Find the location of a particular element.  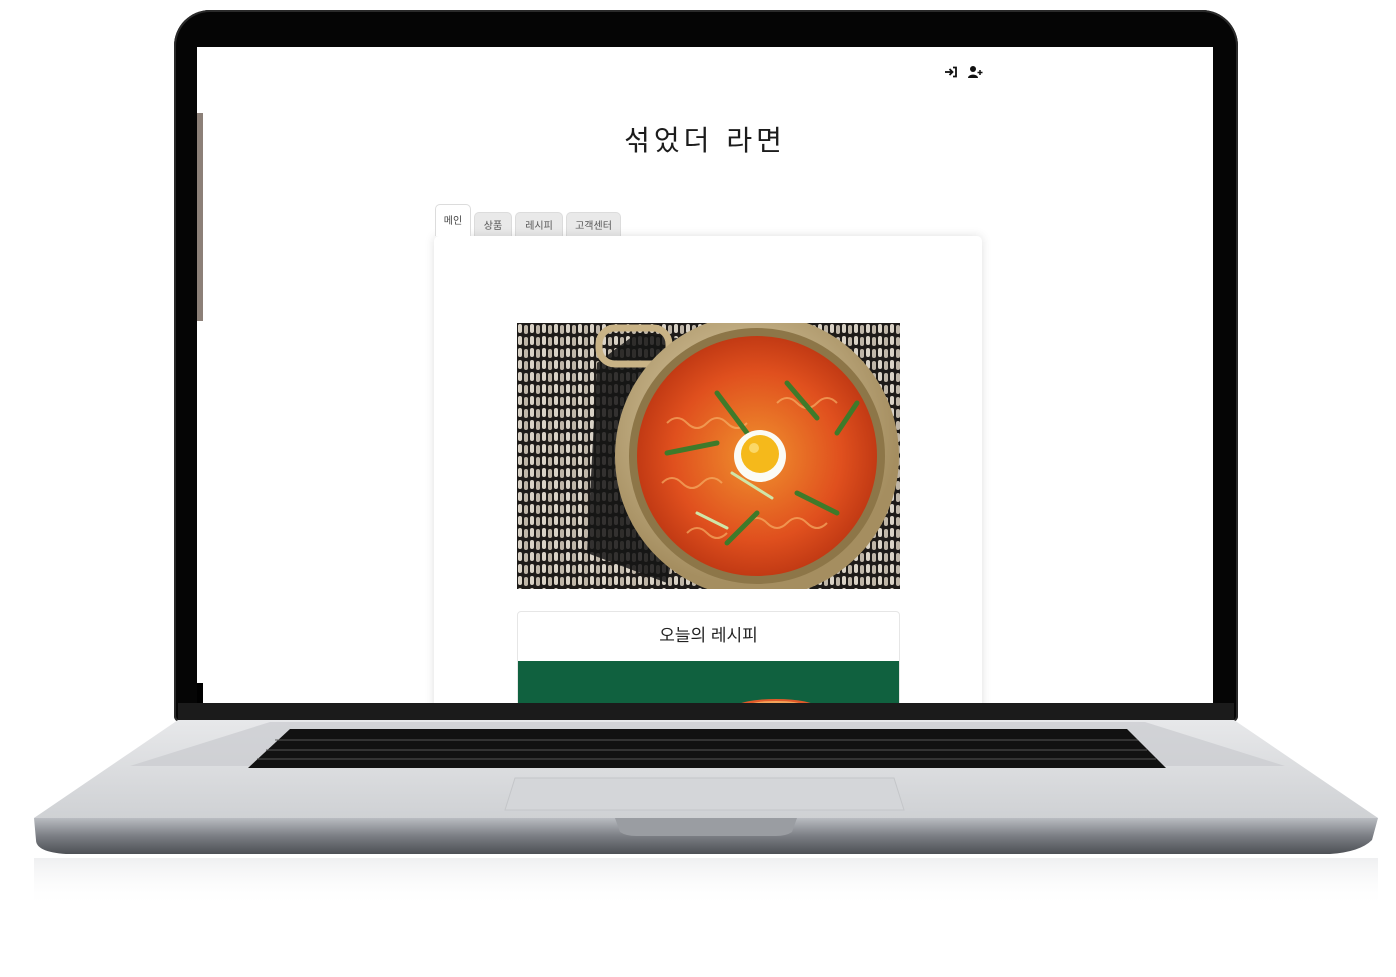

tab-customer-center: 고객센터 is located at coordinates (593, 224).